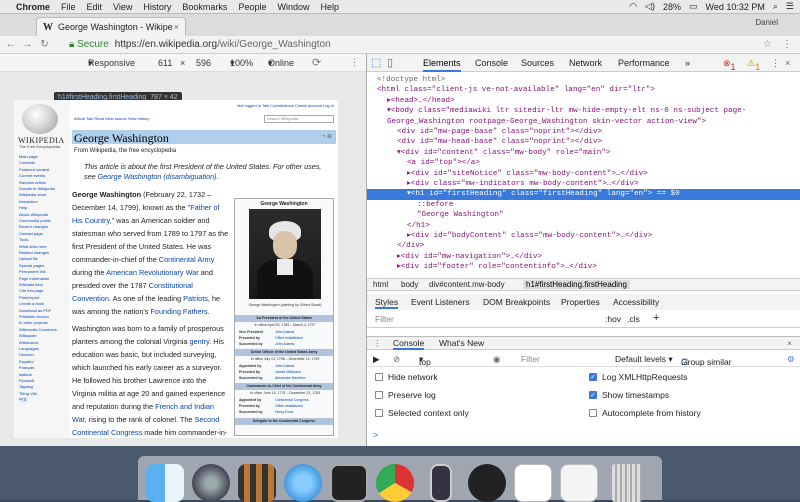  What do you see at coordinates (31, 265) in the screenshot?
I see `sidebar-link: Special pages` at bounding box center [31, 265].